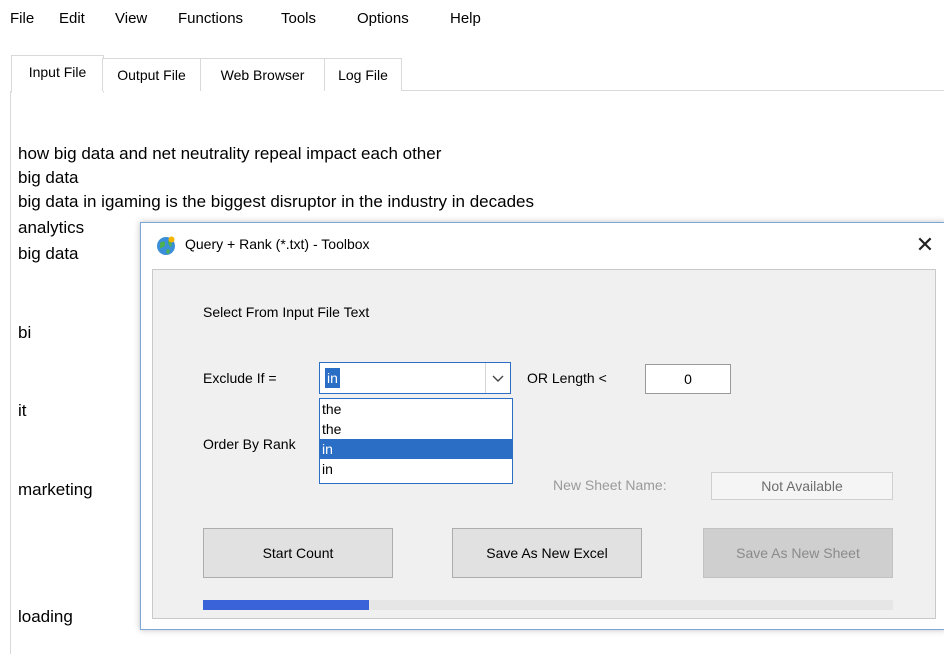 The width and height of the screenshot is (944, 654). Describe the element at coordinates (286, 312) in the screenshot. I see `select-from-label: Select From Input File Text` at that location.